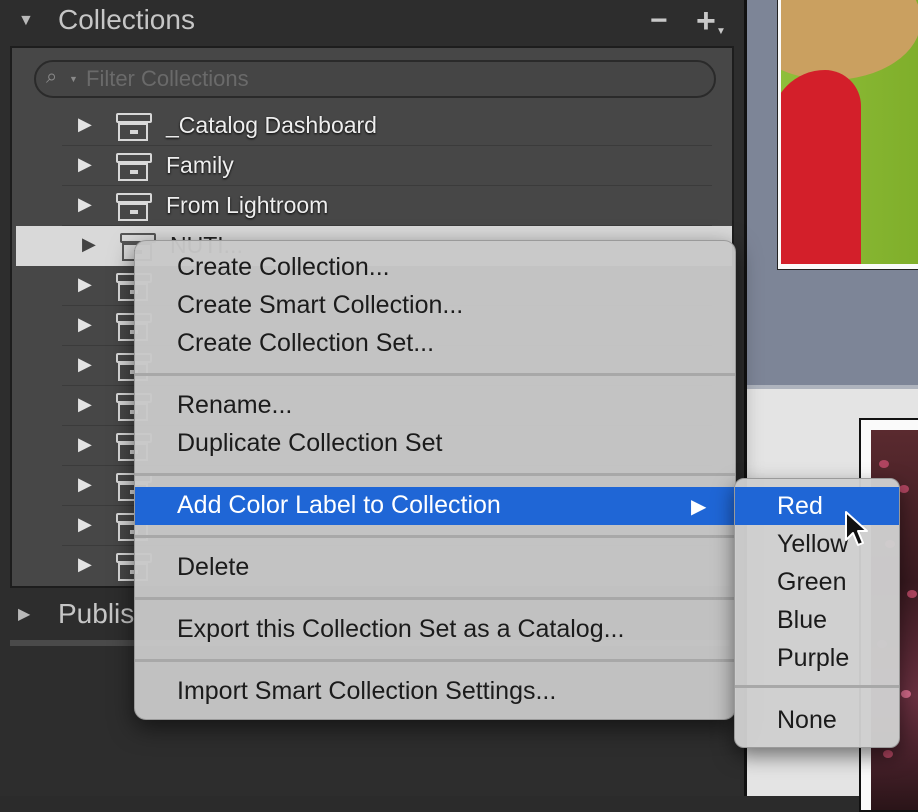 This screenshot has height=812, width=918. I want to click on collection-set-label: From Lightroom, so click(247, 205).